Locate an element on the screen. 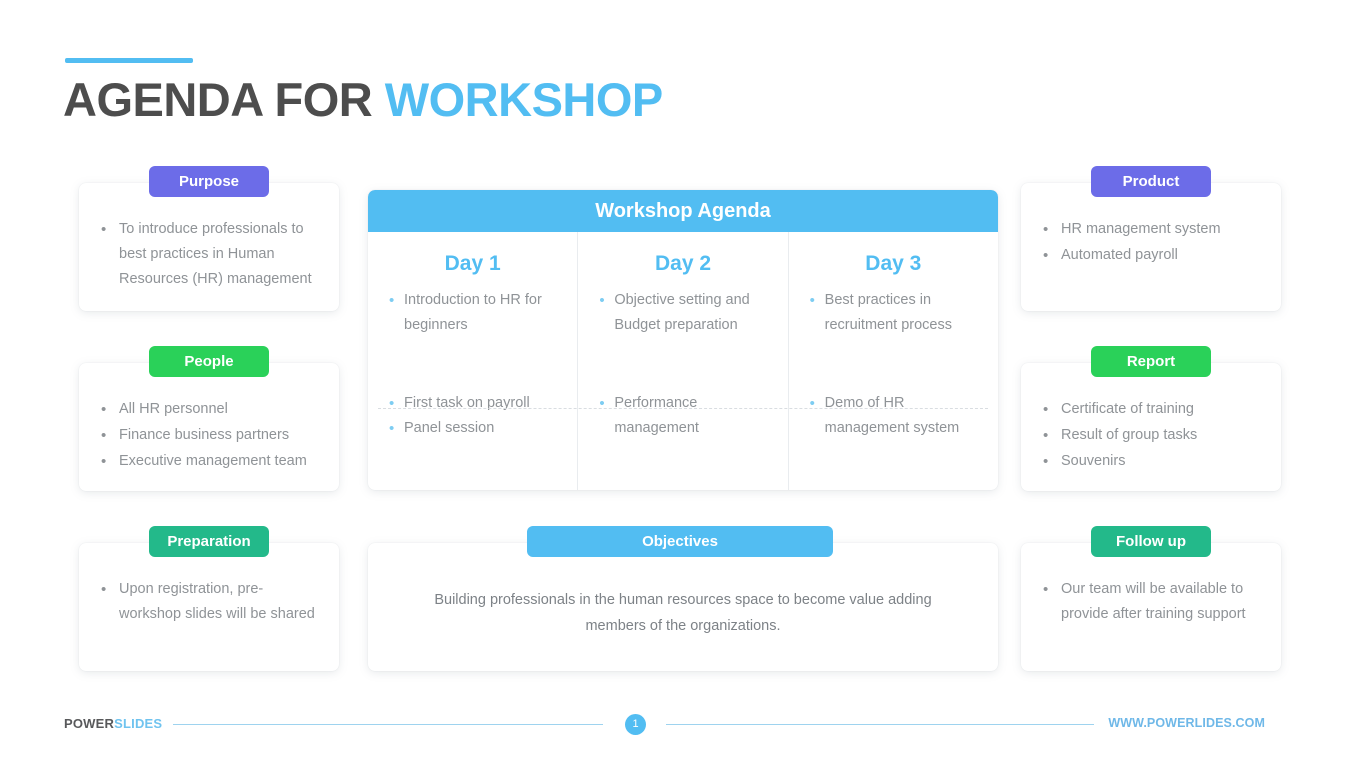  list-item: Demo of HR management system is located at coordinates (896, 416).